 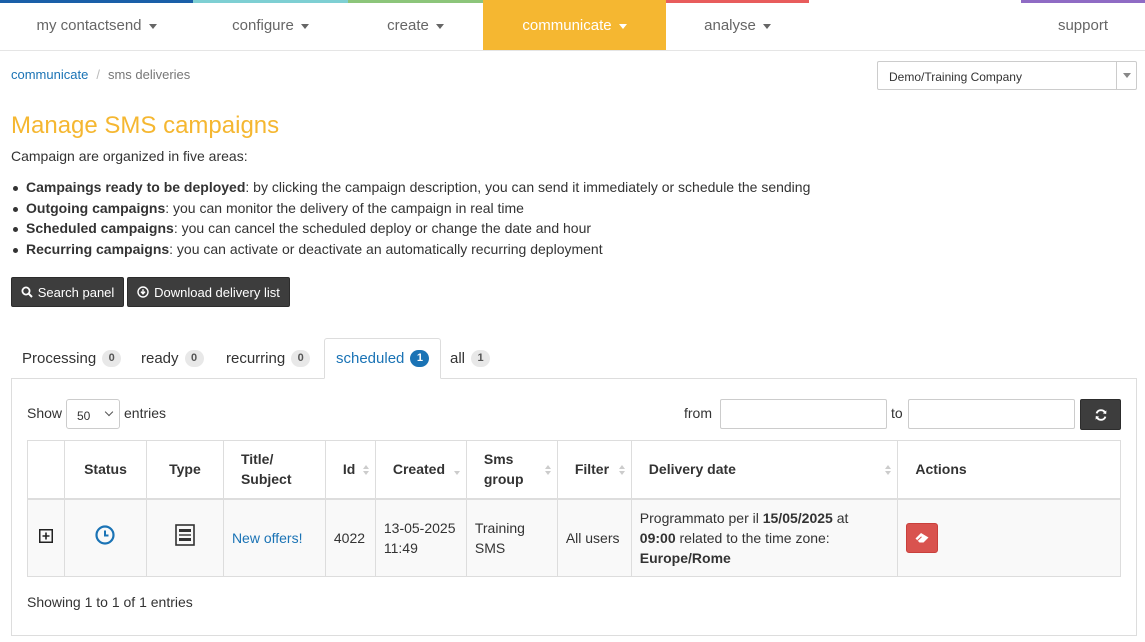 I want to click on tab-all: all 1, so click(x=470, y=358).